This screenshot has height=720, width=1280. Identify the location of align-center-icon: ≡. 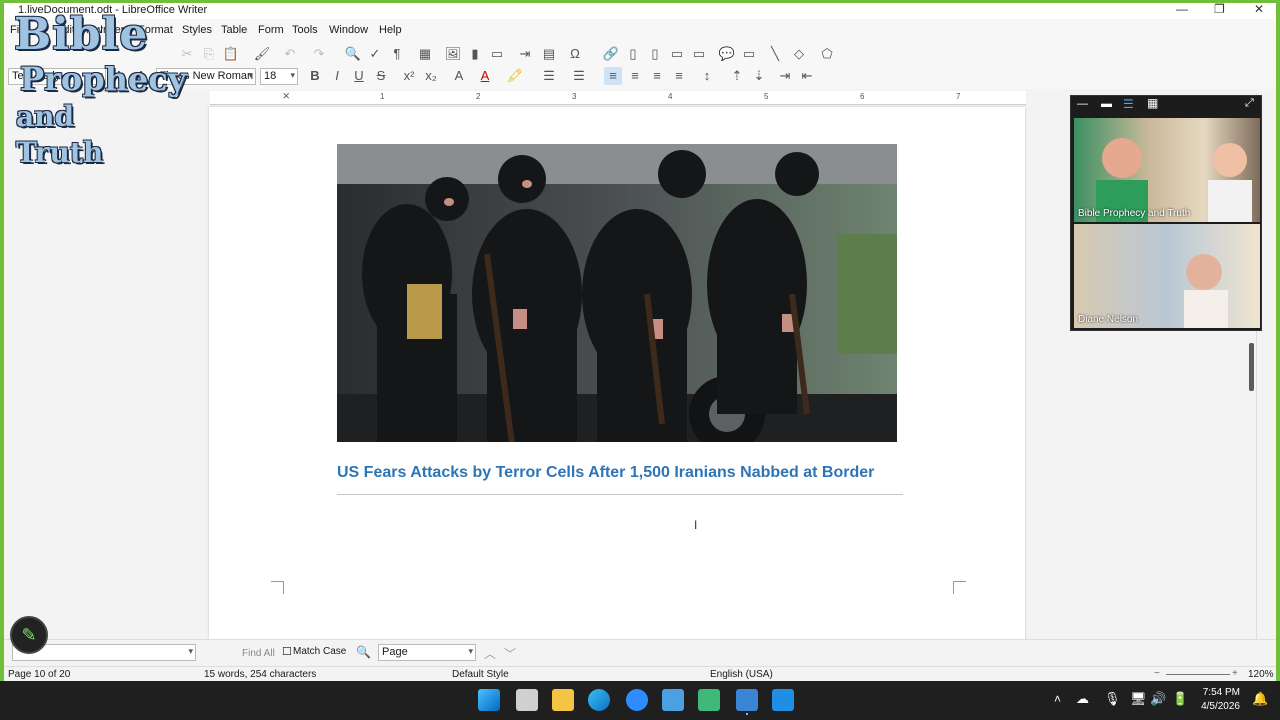
(635, 76).